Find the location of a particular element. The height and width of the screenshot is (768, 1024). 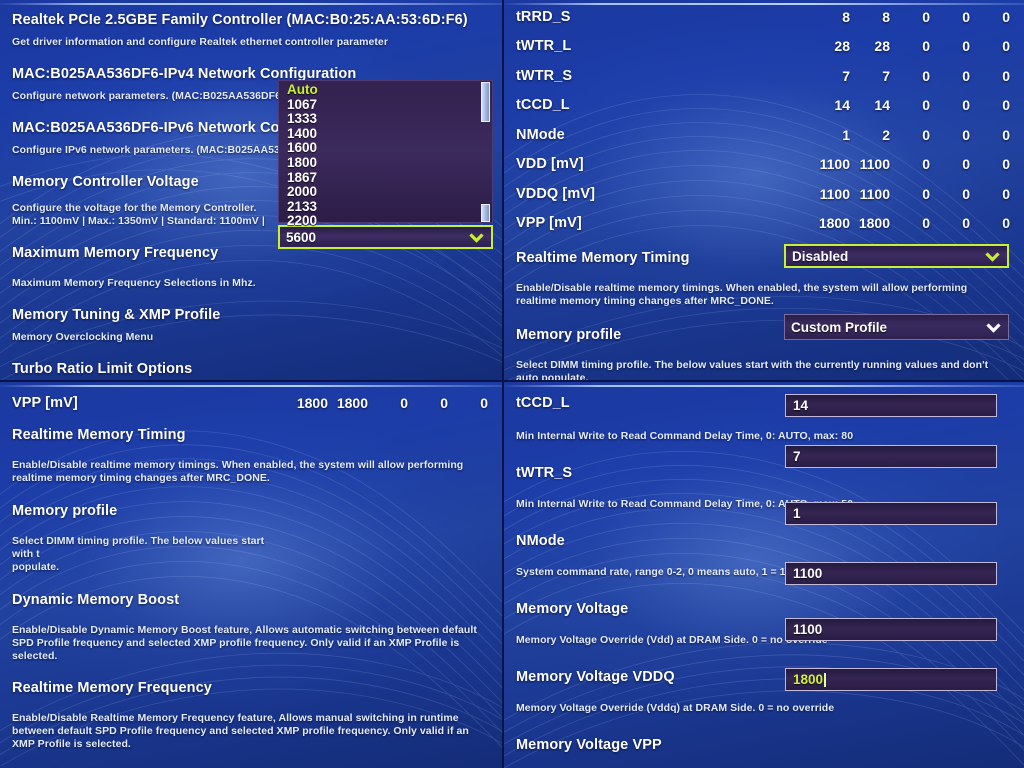

memory-voltage-vpp-input: 1800 is located at coordinates (891, 679).